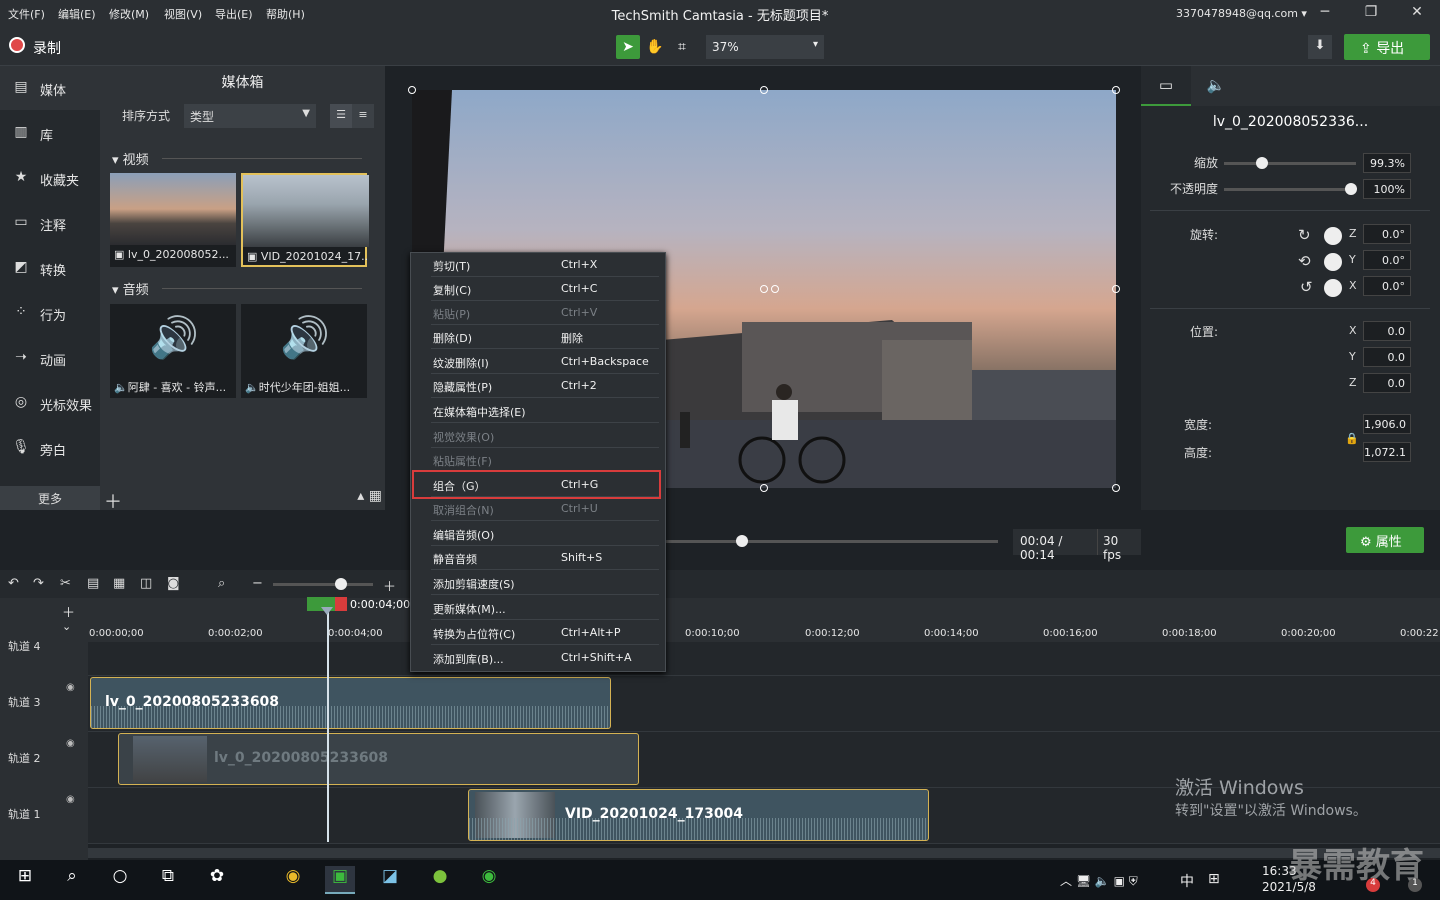  What do you see at coordinates (1387, 260) in the screenshot?
I see `rotation-y-field: 0.0°` at bounding box center [1387, 260].